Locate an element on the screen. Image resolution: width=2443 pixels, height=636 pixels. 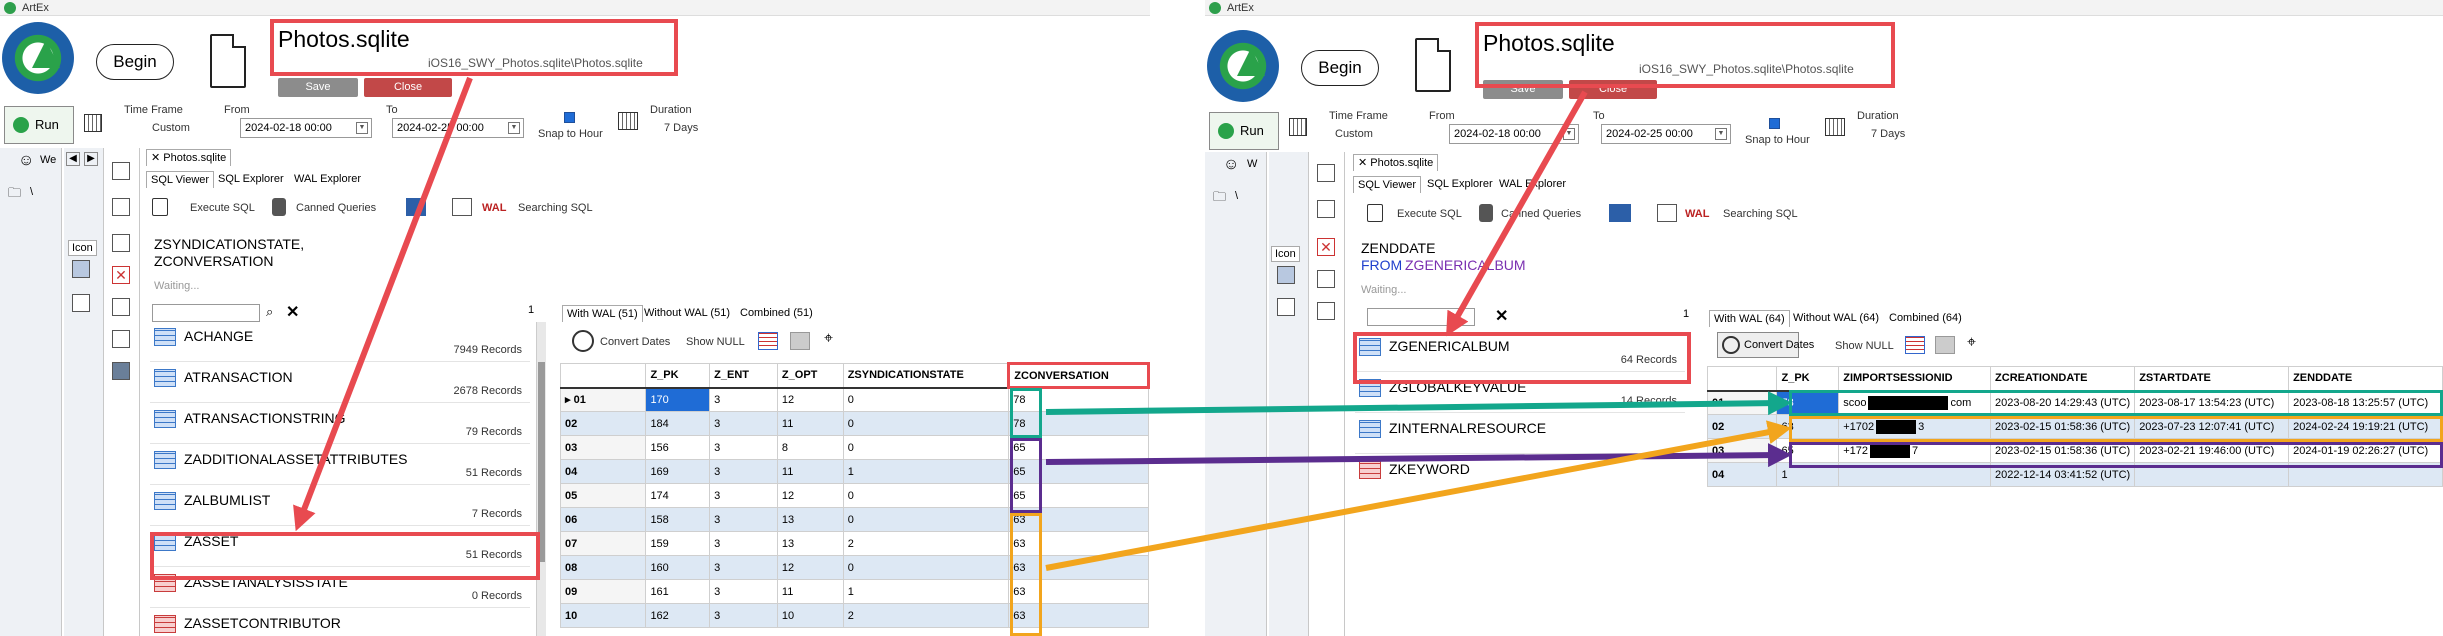
table-row: 10 162 3 10 2 63 is located at coordinates (854, 615).